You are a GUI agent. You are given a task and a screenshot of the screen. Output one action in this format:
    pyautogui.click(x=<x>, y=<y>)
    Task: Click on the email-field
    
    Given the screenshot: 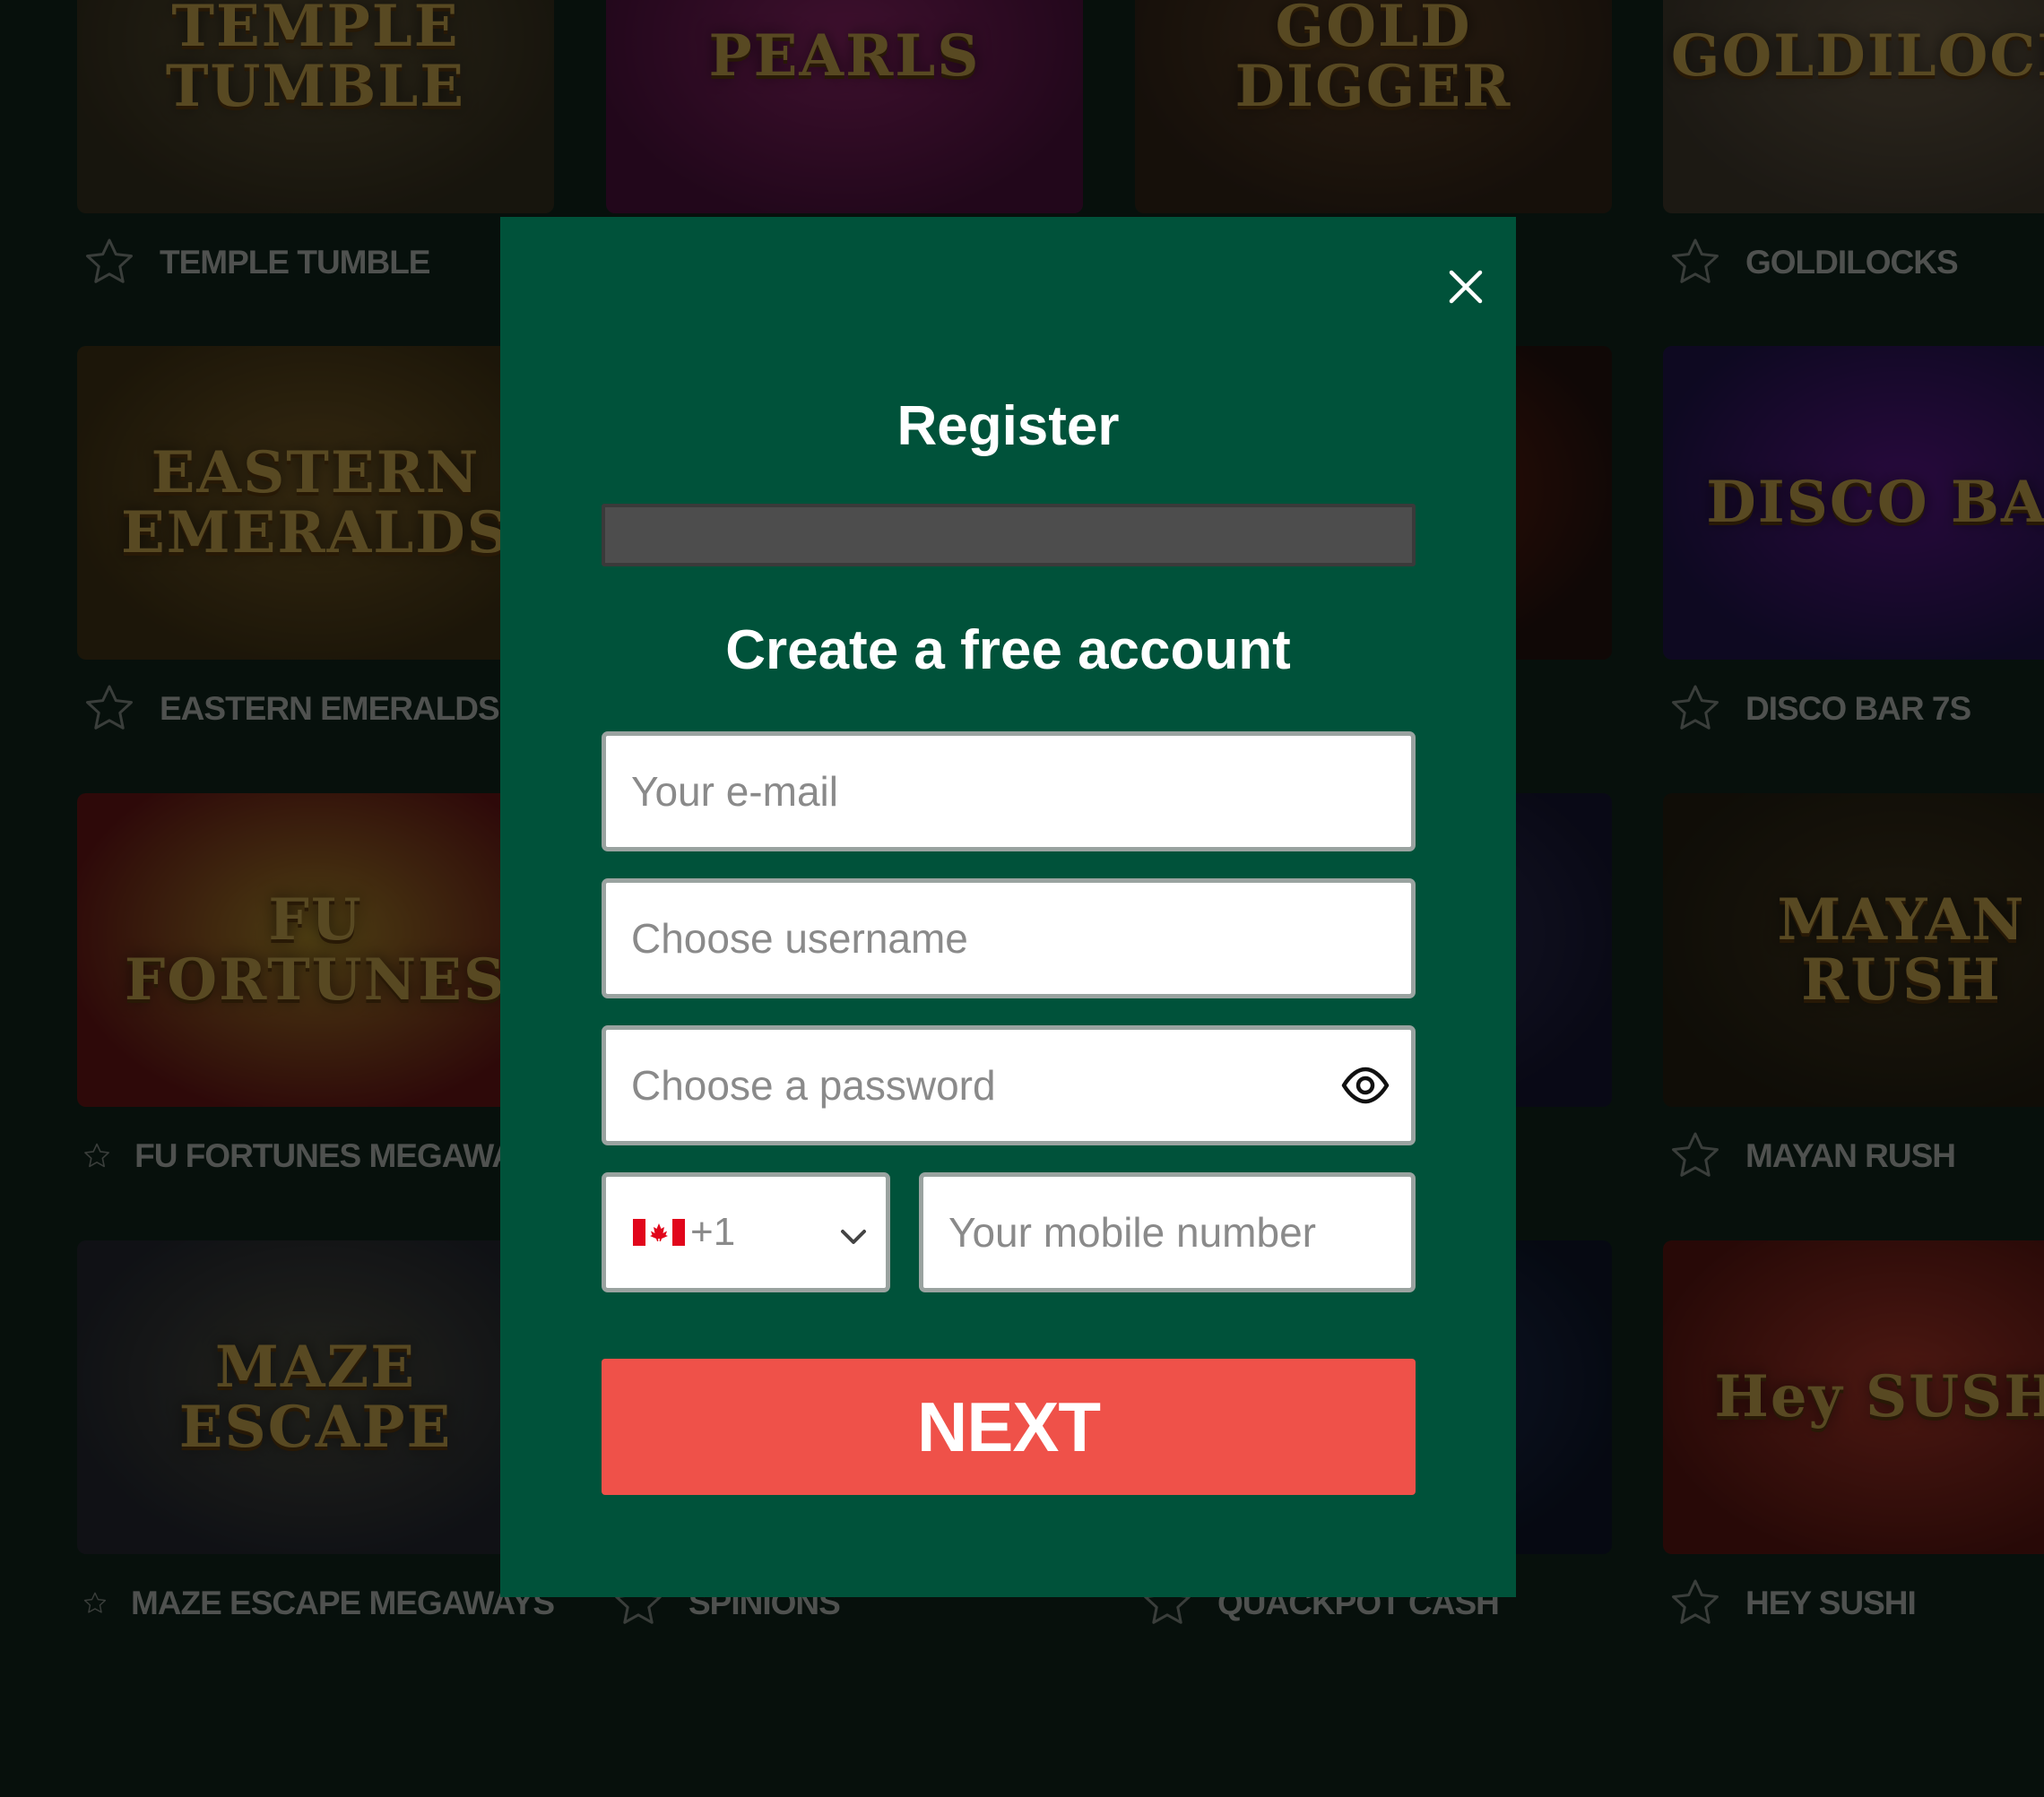 What is the action you would take?
    pyautogui.click(x=1009, y=791)
    